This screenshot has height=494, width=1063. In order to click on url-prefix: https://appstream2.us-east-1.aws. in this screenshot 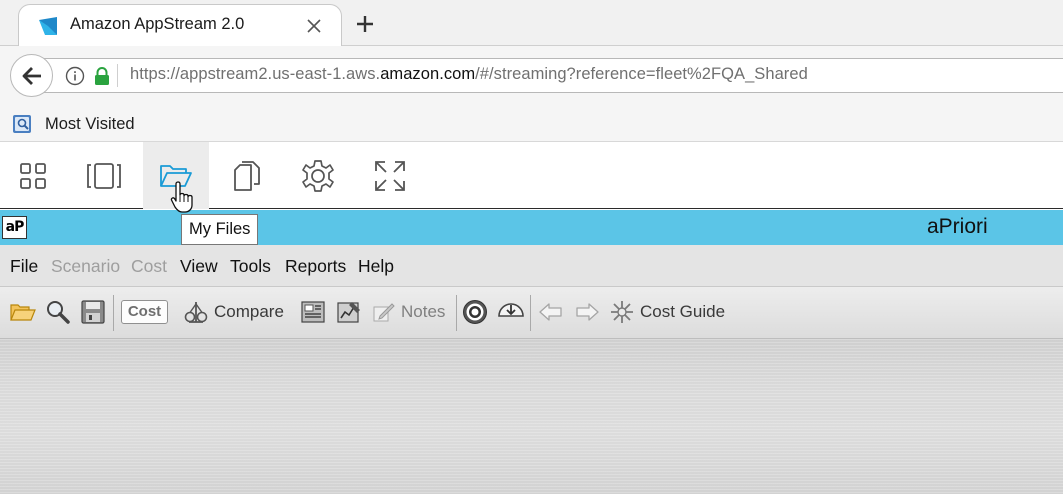, I will do `click(255, 74)`.